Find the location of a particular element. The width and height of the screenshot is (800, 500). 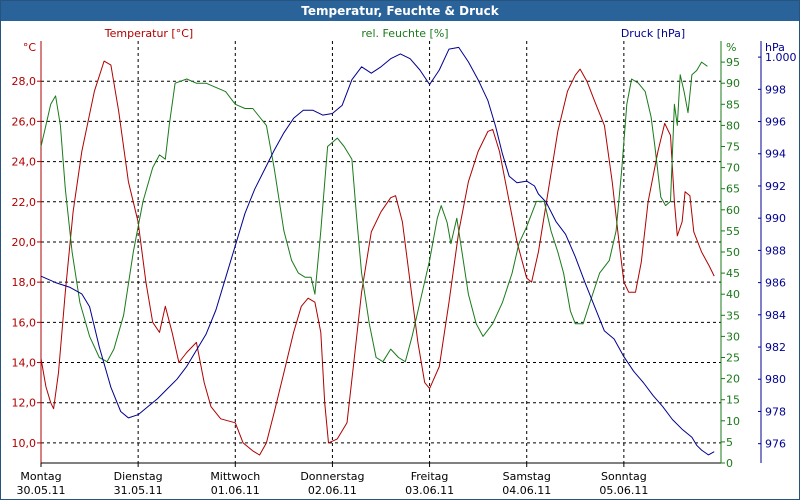

humidity-unit: % is located at coordinates (731, 47).